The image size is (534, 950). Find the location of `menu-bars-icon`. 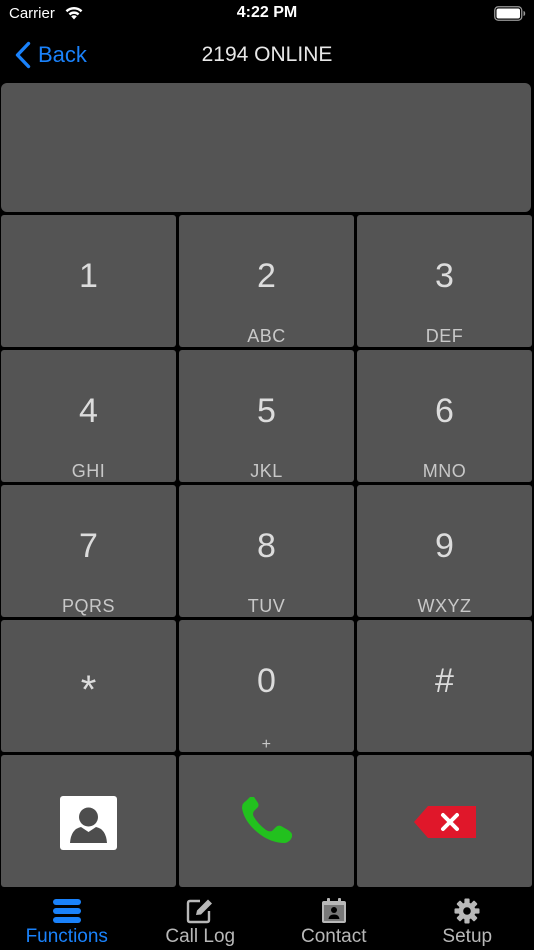

menu-bars-icon is located at coordinates (66, 911).